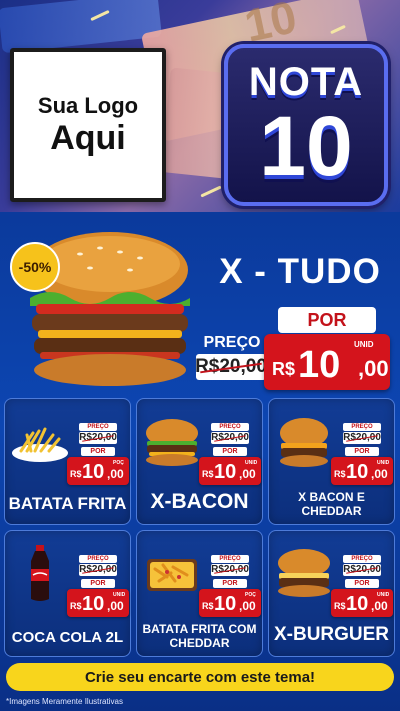  I want to click on product-name: BATATA FRITA COM CHEDDAR, so click(199, 636).